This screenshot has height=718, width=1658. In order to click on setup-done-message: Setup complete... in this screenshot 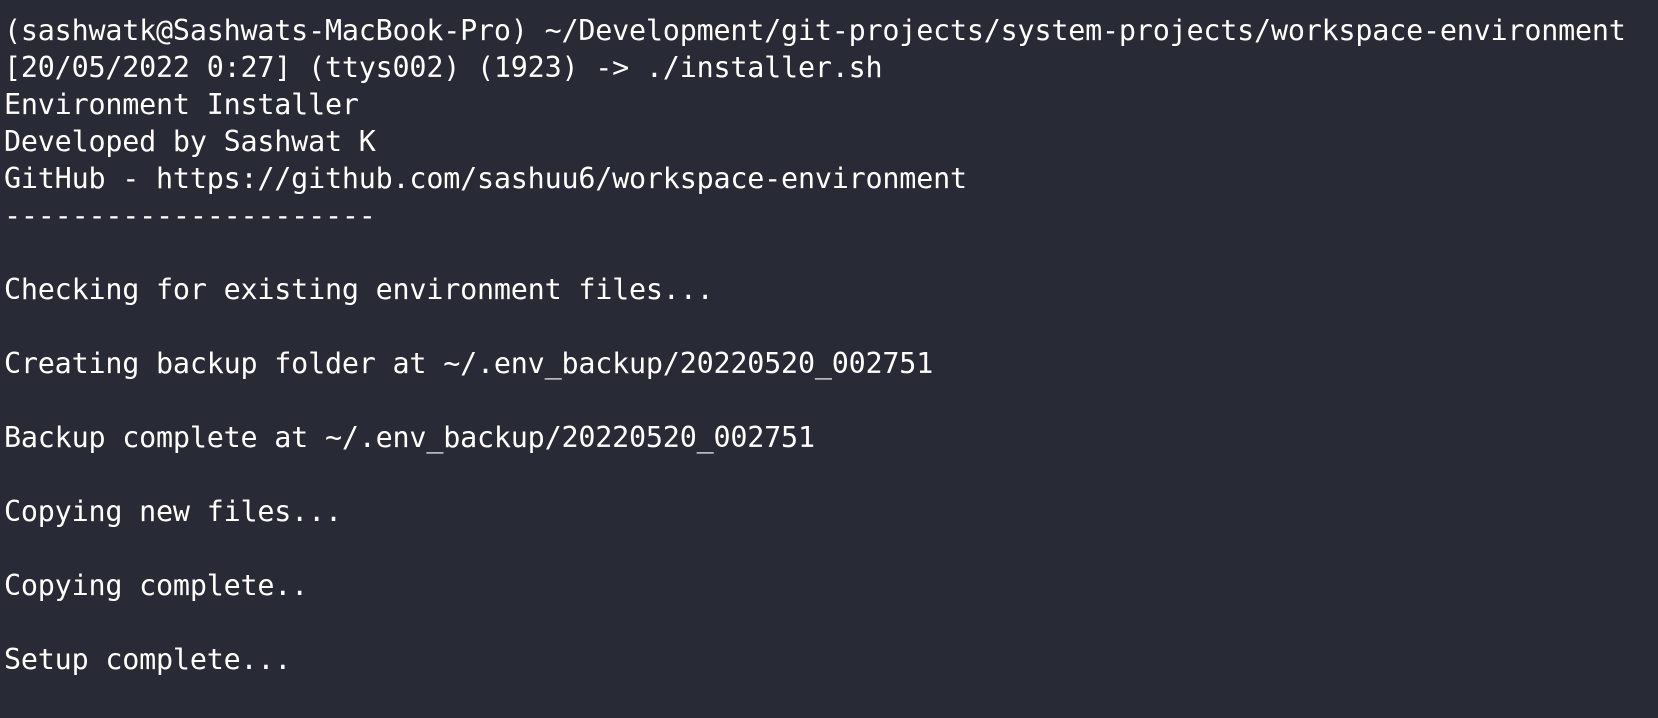, I will do `click(148, 659)`.